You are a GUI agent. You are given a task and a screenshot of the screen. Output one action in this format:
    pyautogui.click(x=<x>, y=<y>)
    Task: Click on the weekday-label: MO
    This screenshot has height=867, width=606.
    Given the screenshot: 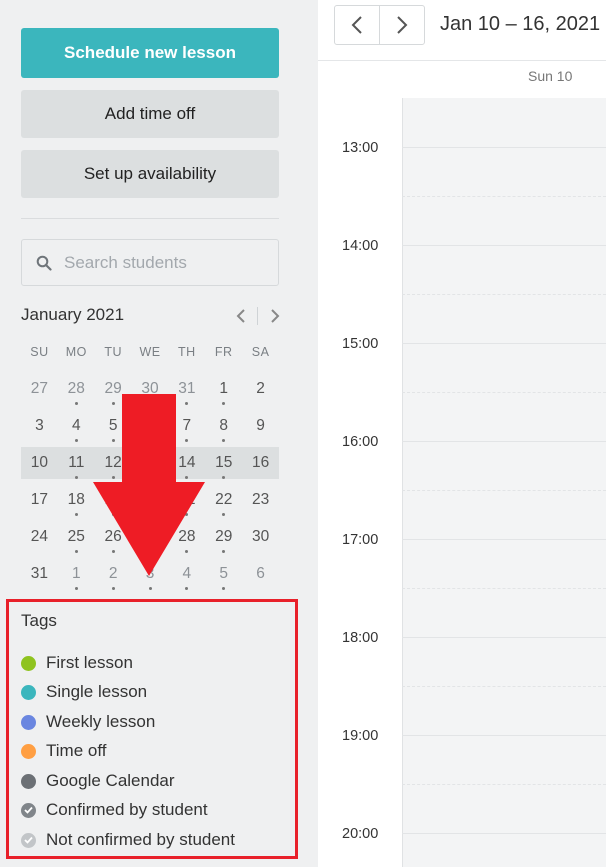 What is the action you would take?
    pyautogui.click(x=76, y=352)
    